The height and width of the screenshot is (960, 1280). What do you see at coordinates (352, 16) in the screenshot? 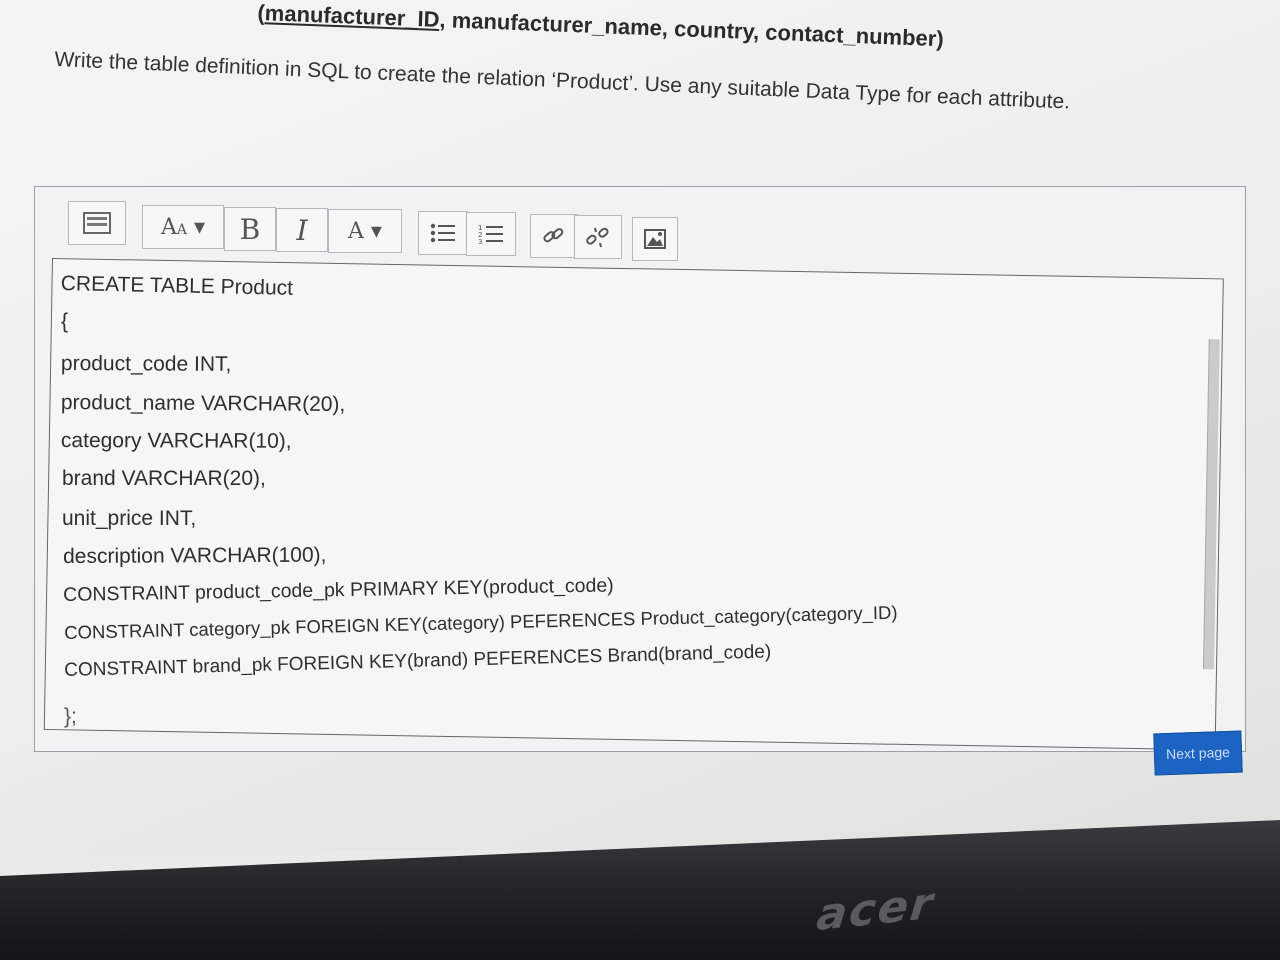
I see `heading-underlined-attribute: manufacturer_ID` at bounding box center [352, 16].